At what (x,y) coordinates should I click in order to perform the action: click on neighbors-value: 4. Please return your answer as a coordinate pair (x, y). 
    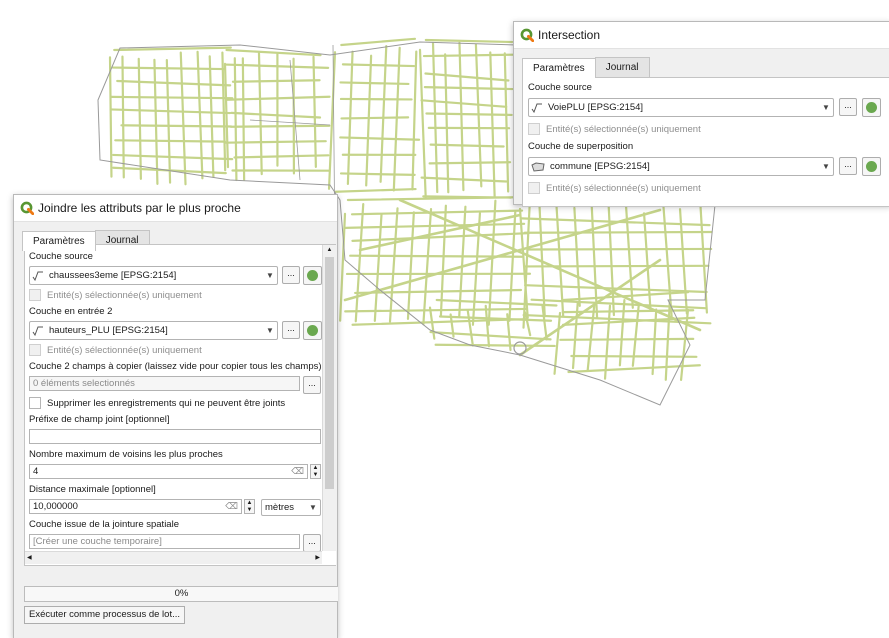
    Looking at the image, I should click on (35, 471).